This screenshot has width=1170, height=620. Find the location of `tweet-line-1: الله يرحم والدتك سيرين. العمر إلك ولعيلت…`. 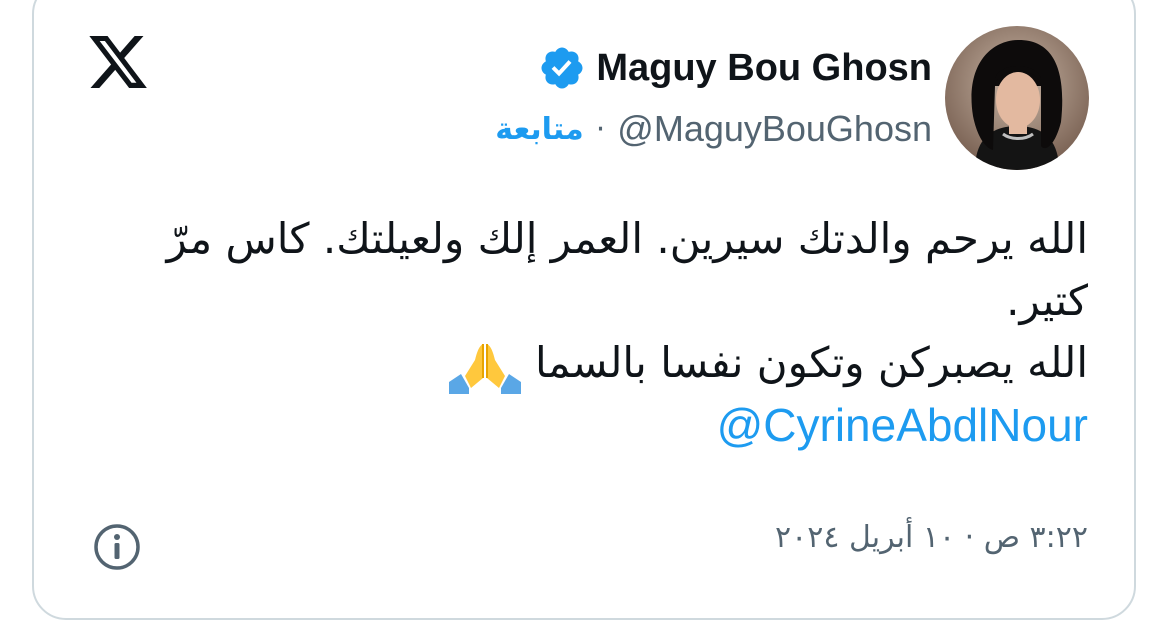

tweet-line-1: الله يرحم والدتك سيرين. العمر إلك ولعيلت… is located at coordinates (627, 269).